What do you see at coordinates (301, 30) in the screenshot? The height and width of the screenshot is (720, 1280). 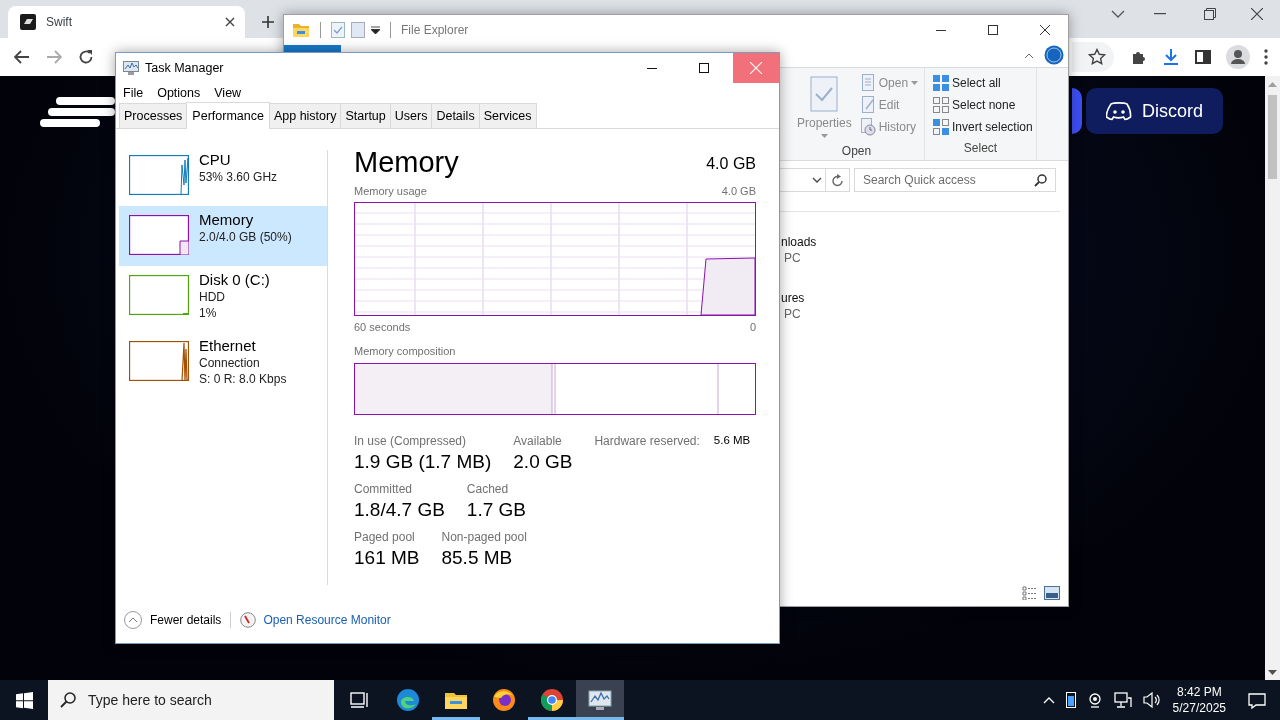 I see `folder-icon` at bounding box center [301, 30].